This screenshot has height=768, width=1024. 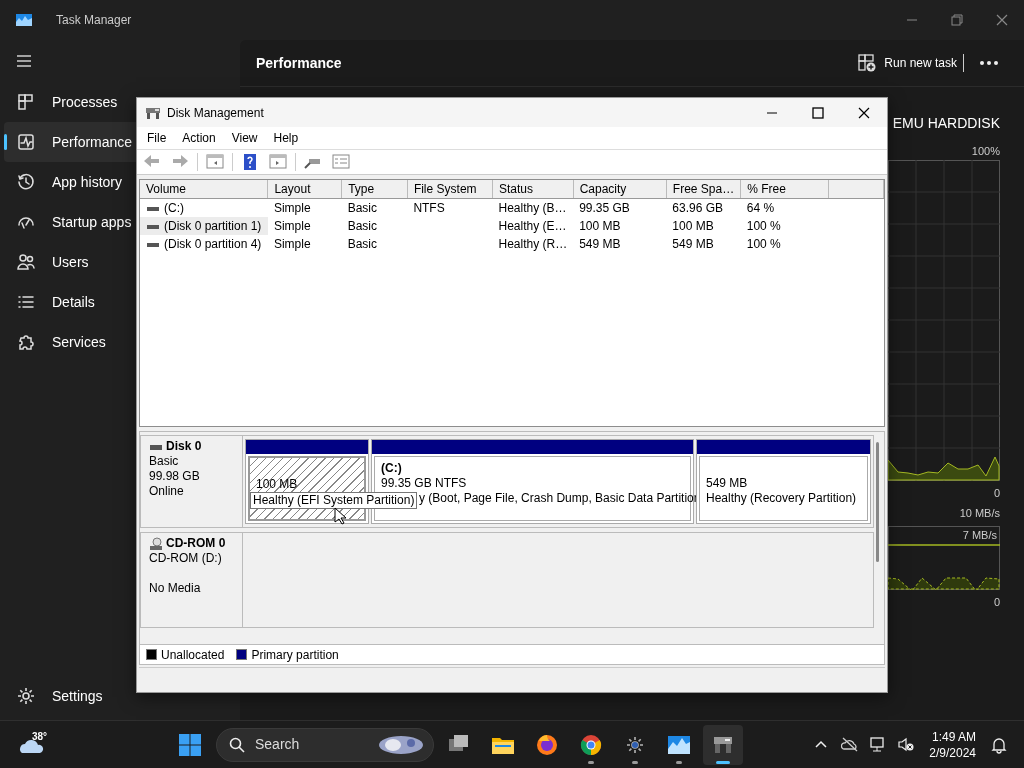 What do you see at coordinates (193, 655) in the screenshot?
I see `legend-label: Unallocated` at bounding box center [193, 655].